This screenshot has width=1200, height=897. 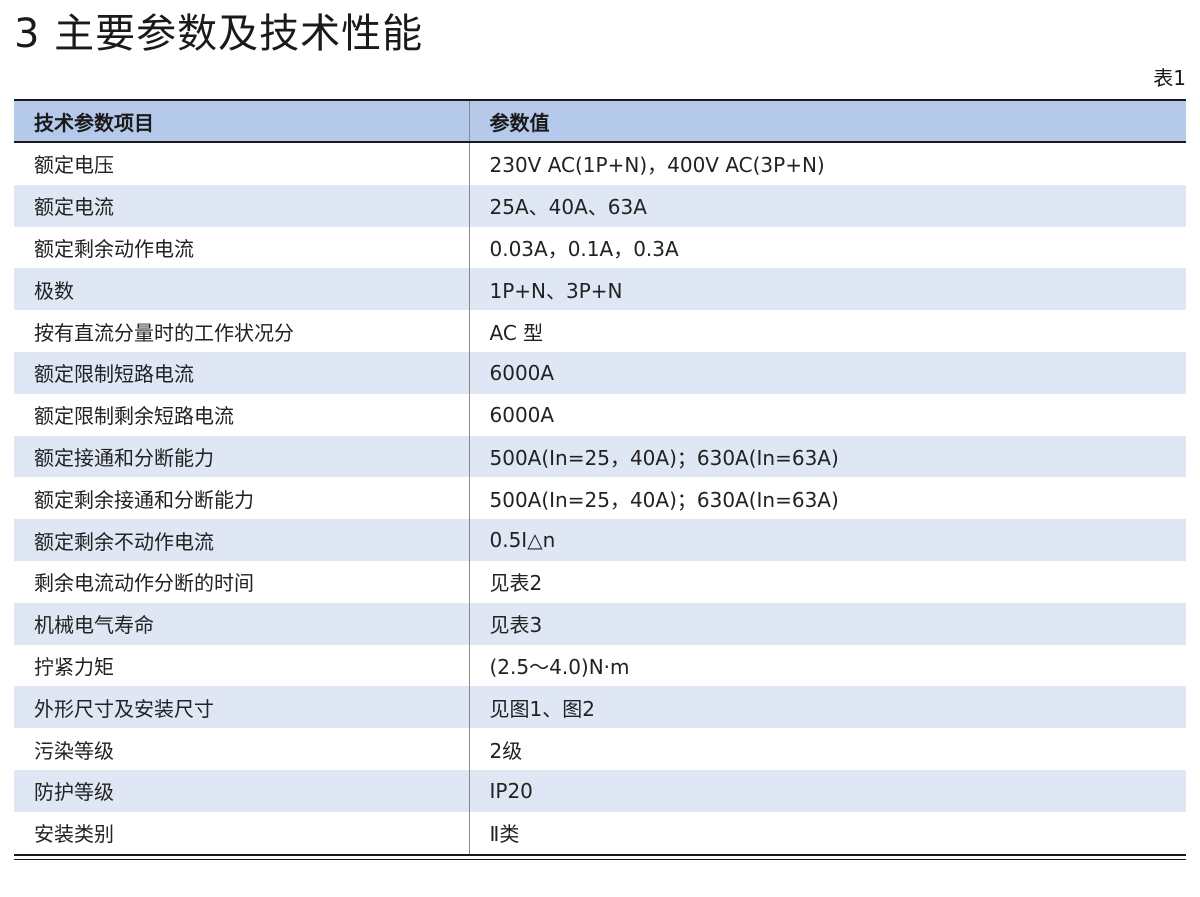 I want to click on table-row: 拧紧力矩 (2.5～4.0)N·m, so click(x=600, y=665).